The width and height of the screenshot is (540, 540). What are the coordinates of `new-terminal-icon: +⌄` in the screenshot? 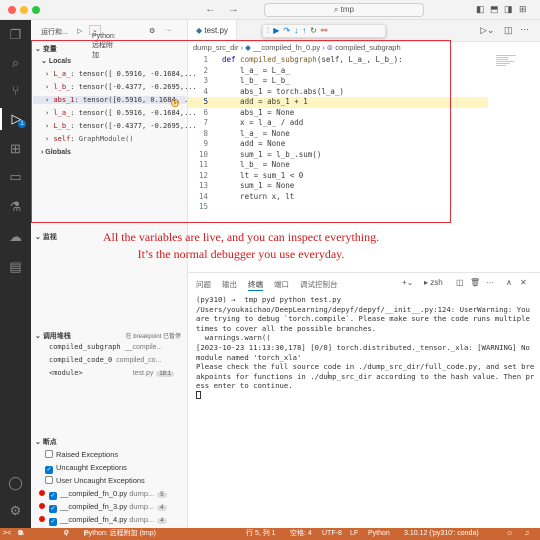 It's located at (407, 282).